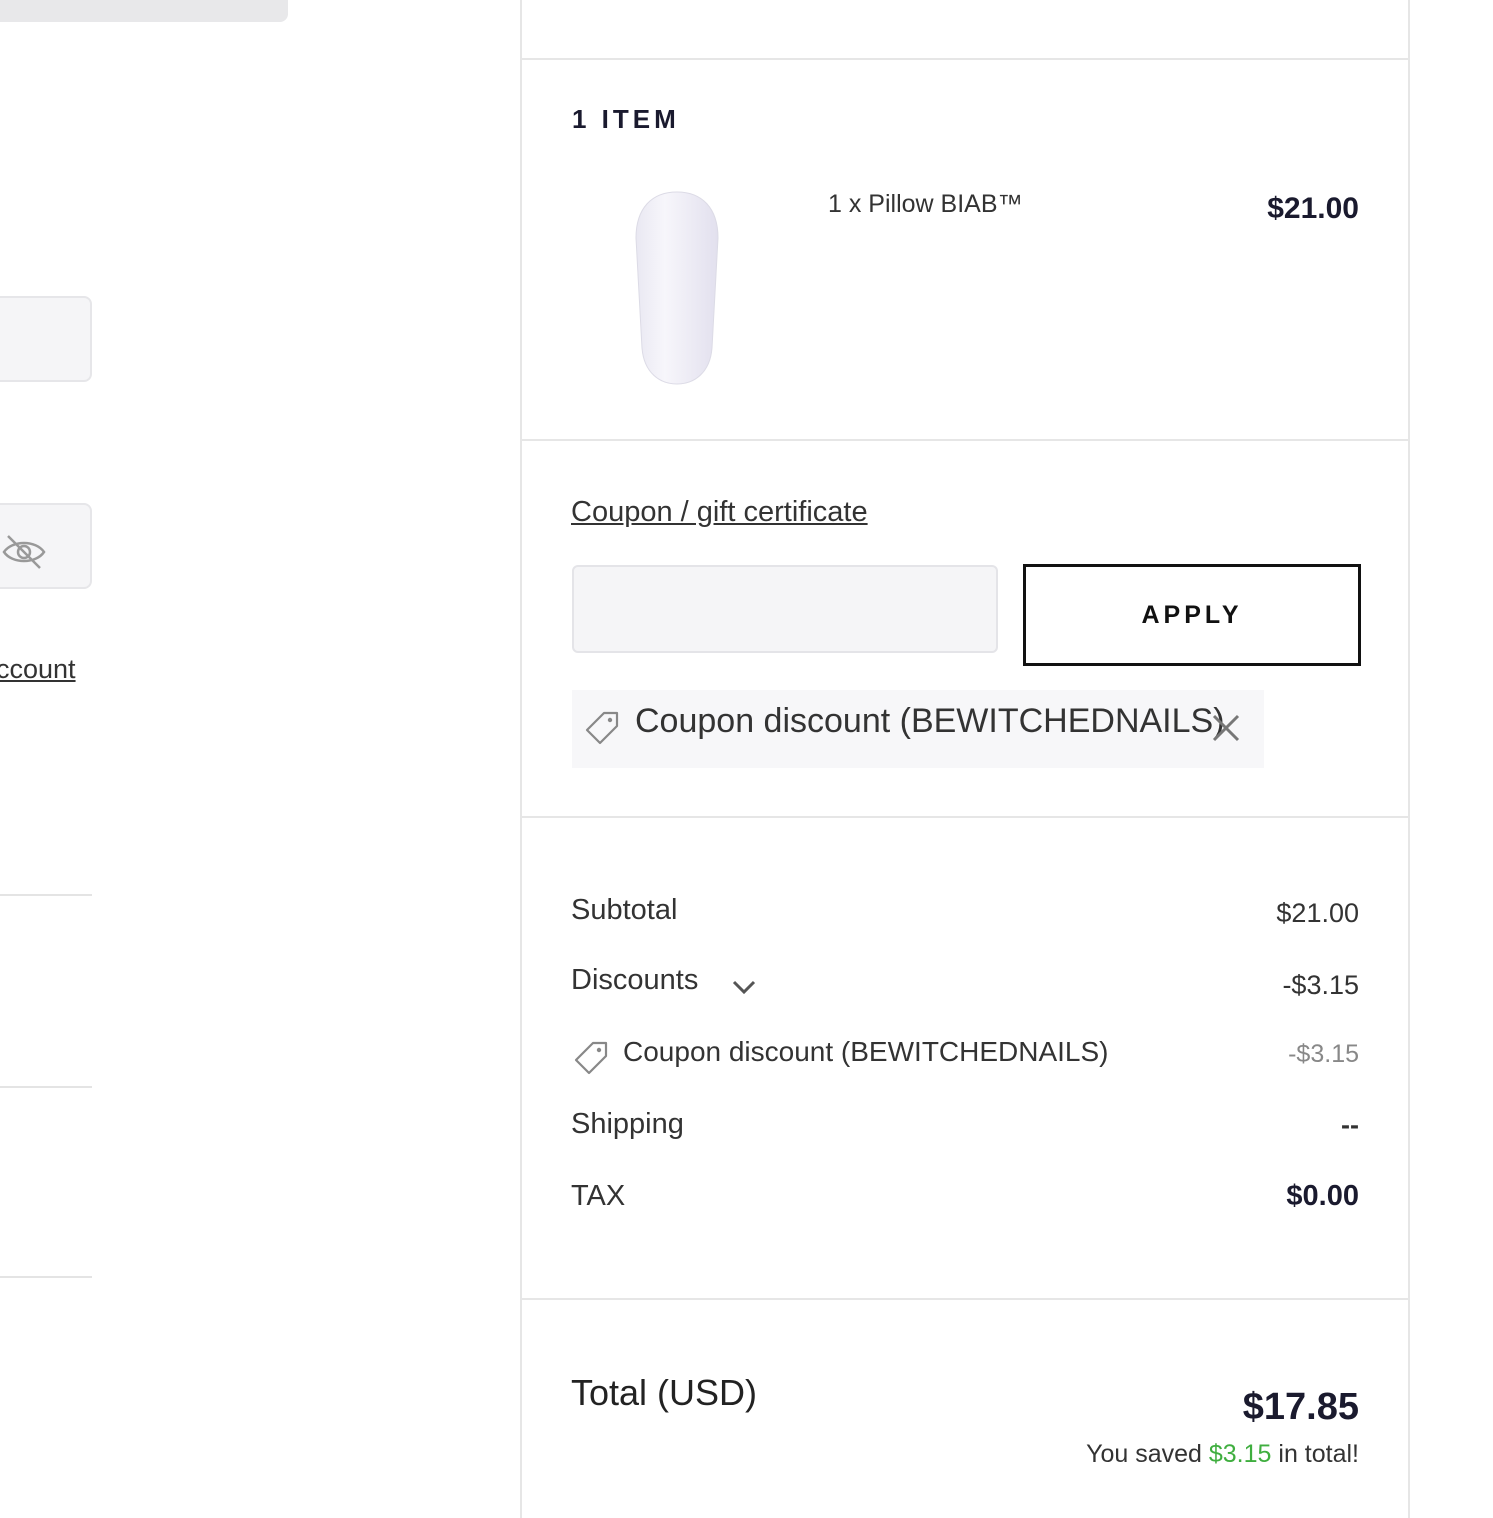 Image resolution: width=1493 pixels, height=1518 pixels. What do you see at coordinates (719, 512) in the screenshot?
I see `coupon-toggle-link: Coupon / gift certificate` at bounding box center [719, 512].